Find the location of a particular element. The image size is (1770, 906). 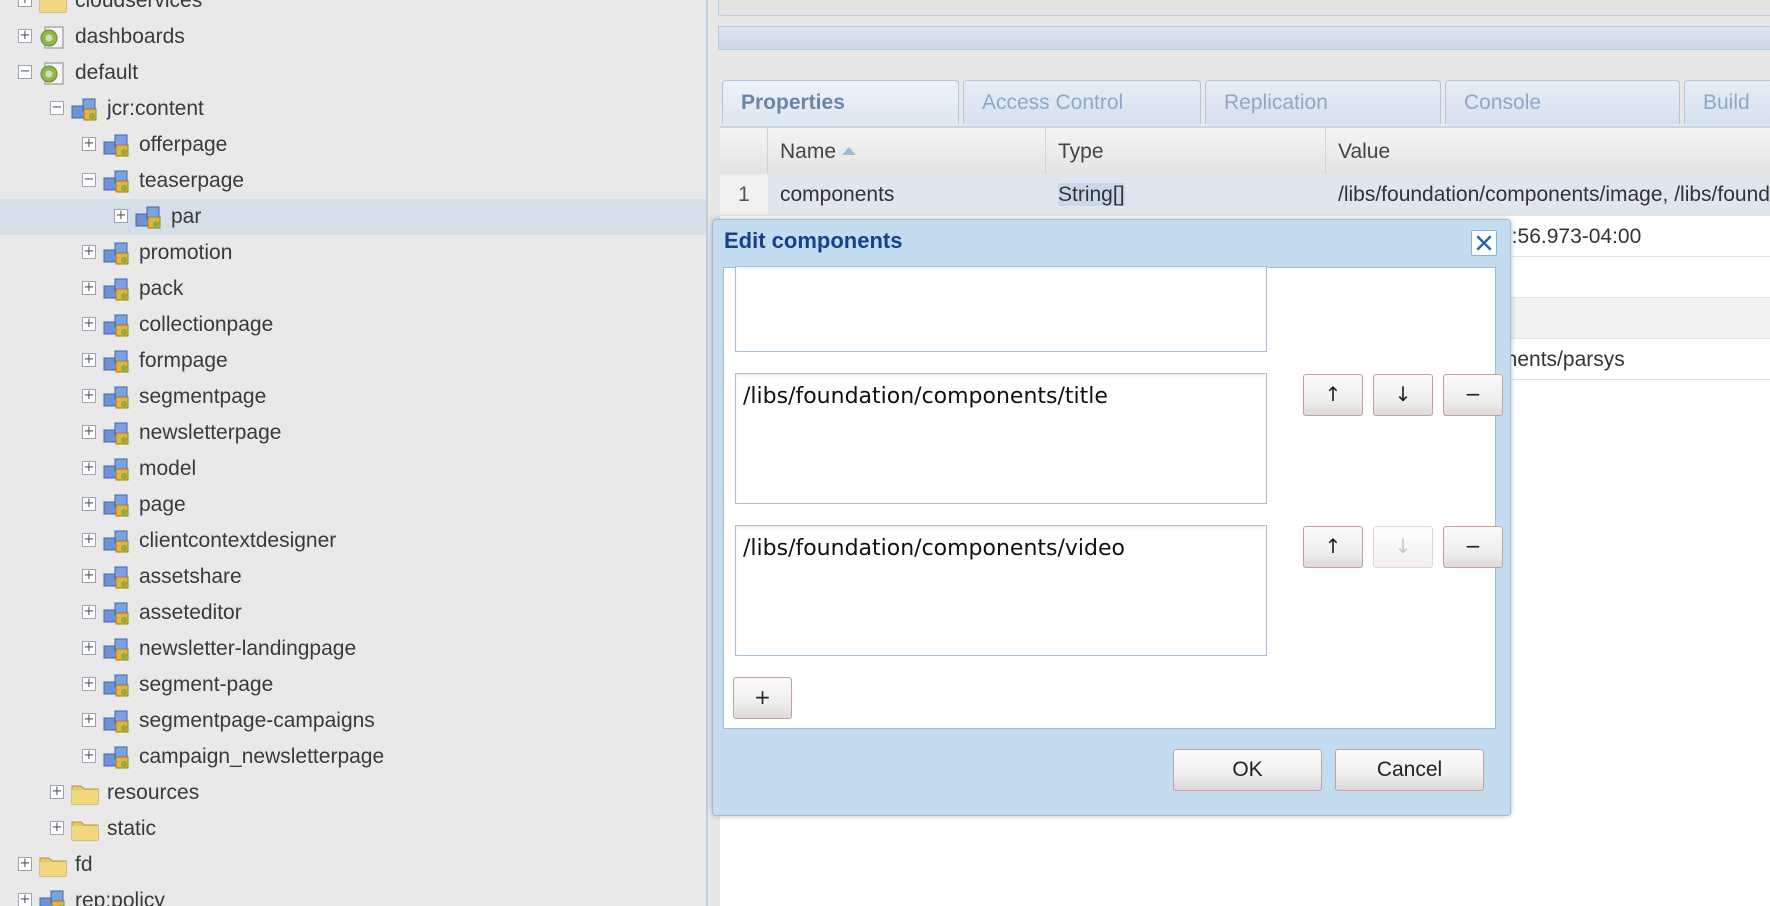

tree-node: + promotion is located at coordinates (353, 253).